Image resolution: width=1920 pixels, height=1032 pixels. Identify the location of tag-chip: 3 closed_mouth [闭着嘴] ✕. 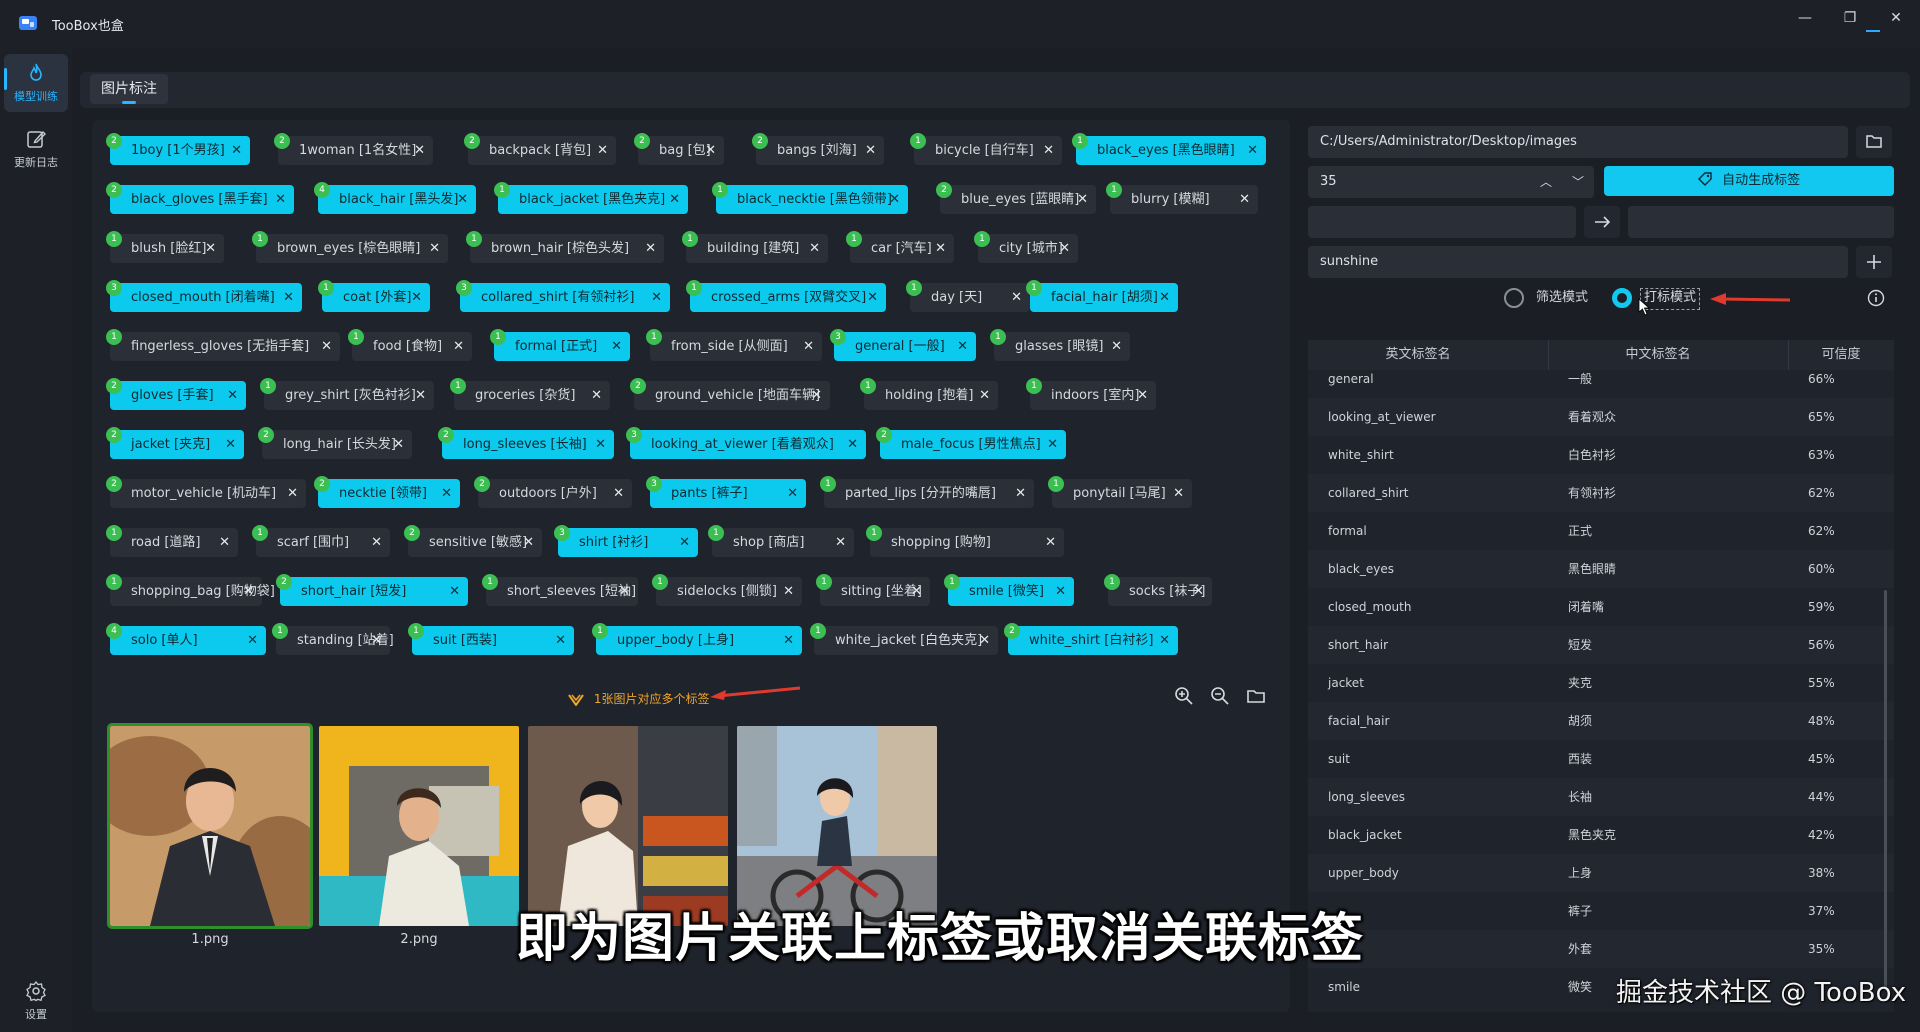
(204, 296).